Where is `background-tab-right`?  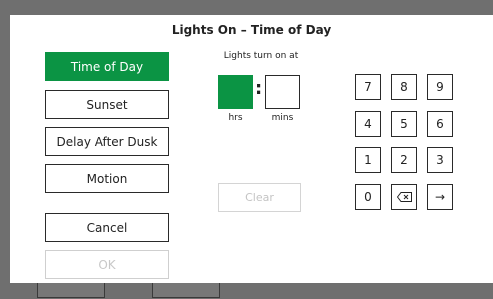 background-tab-right is located at coordinates (186, 290).